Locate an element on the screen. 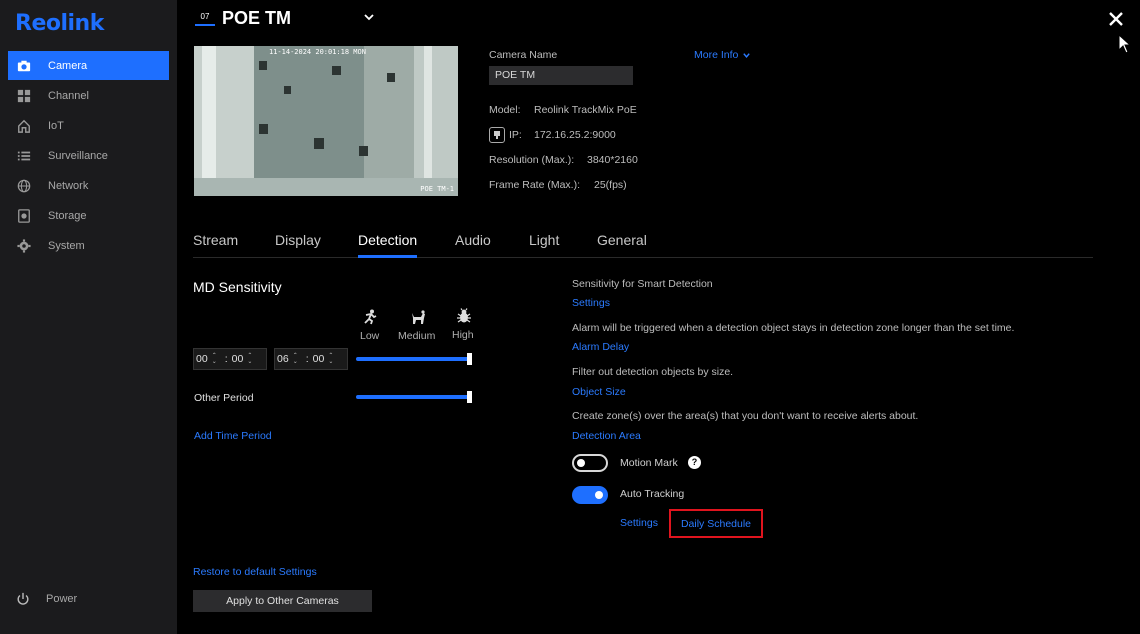 This screenshot has height=634, width=1140. preview-timestamp: 11-14-2024 20:01:18 MON is located at coordinates (317, 52).